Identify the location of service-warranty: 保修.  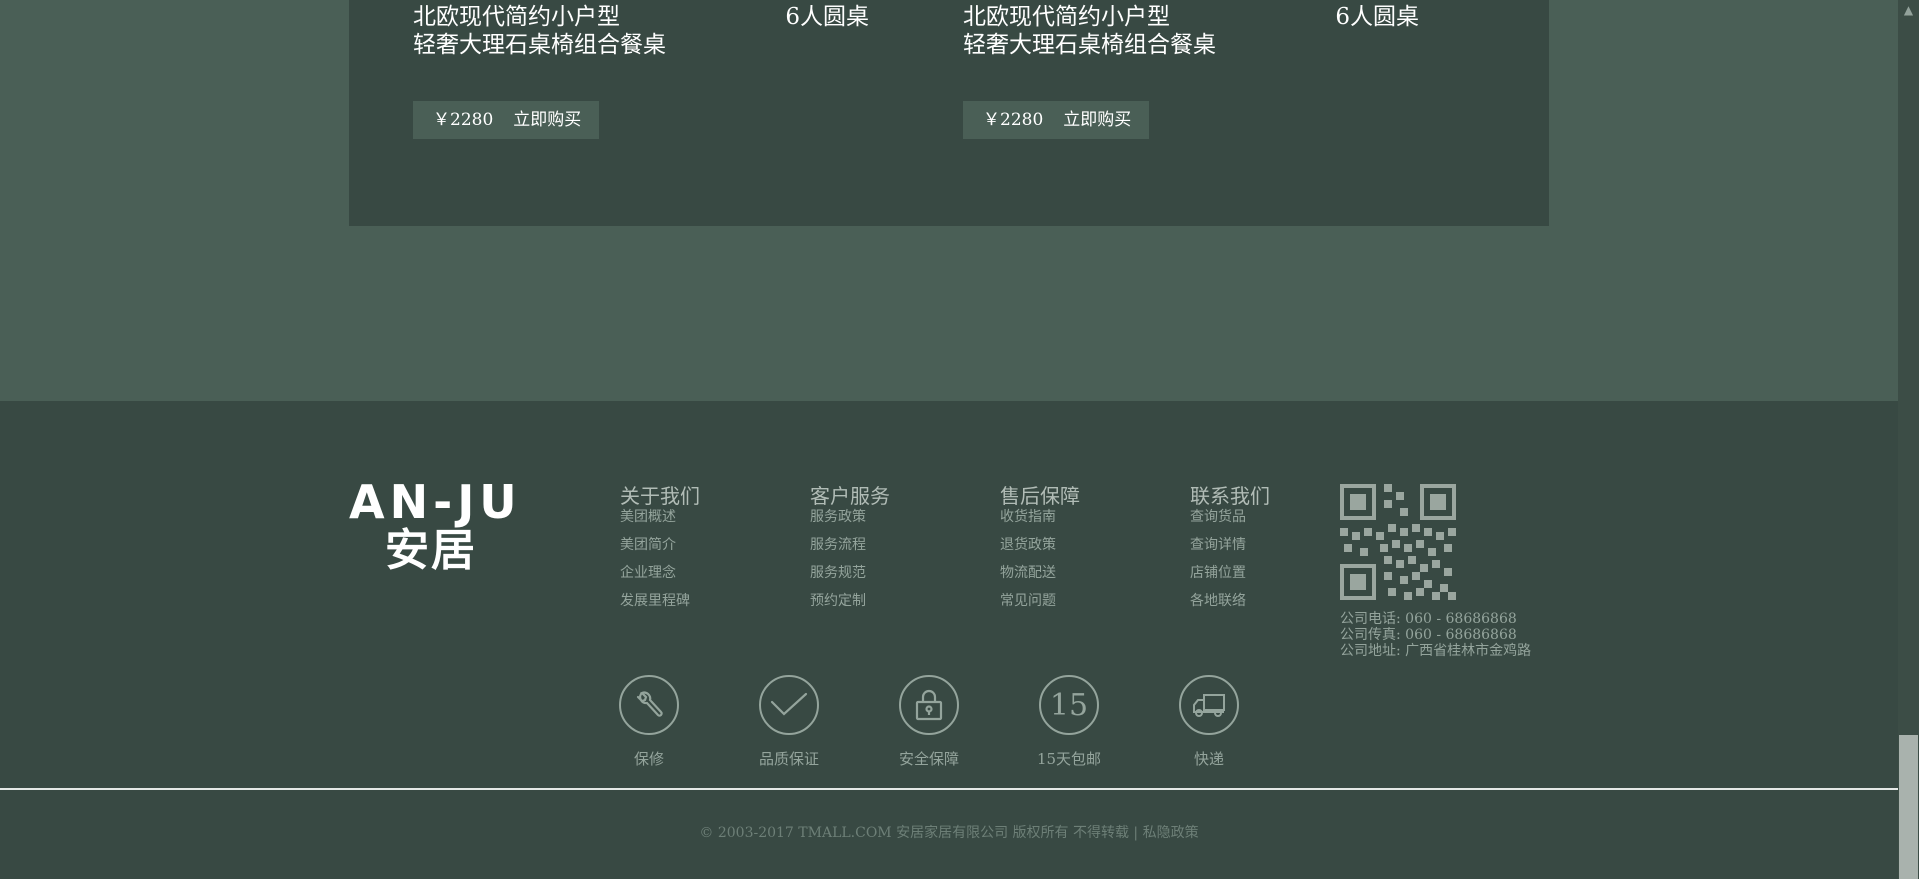
(649, 722).